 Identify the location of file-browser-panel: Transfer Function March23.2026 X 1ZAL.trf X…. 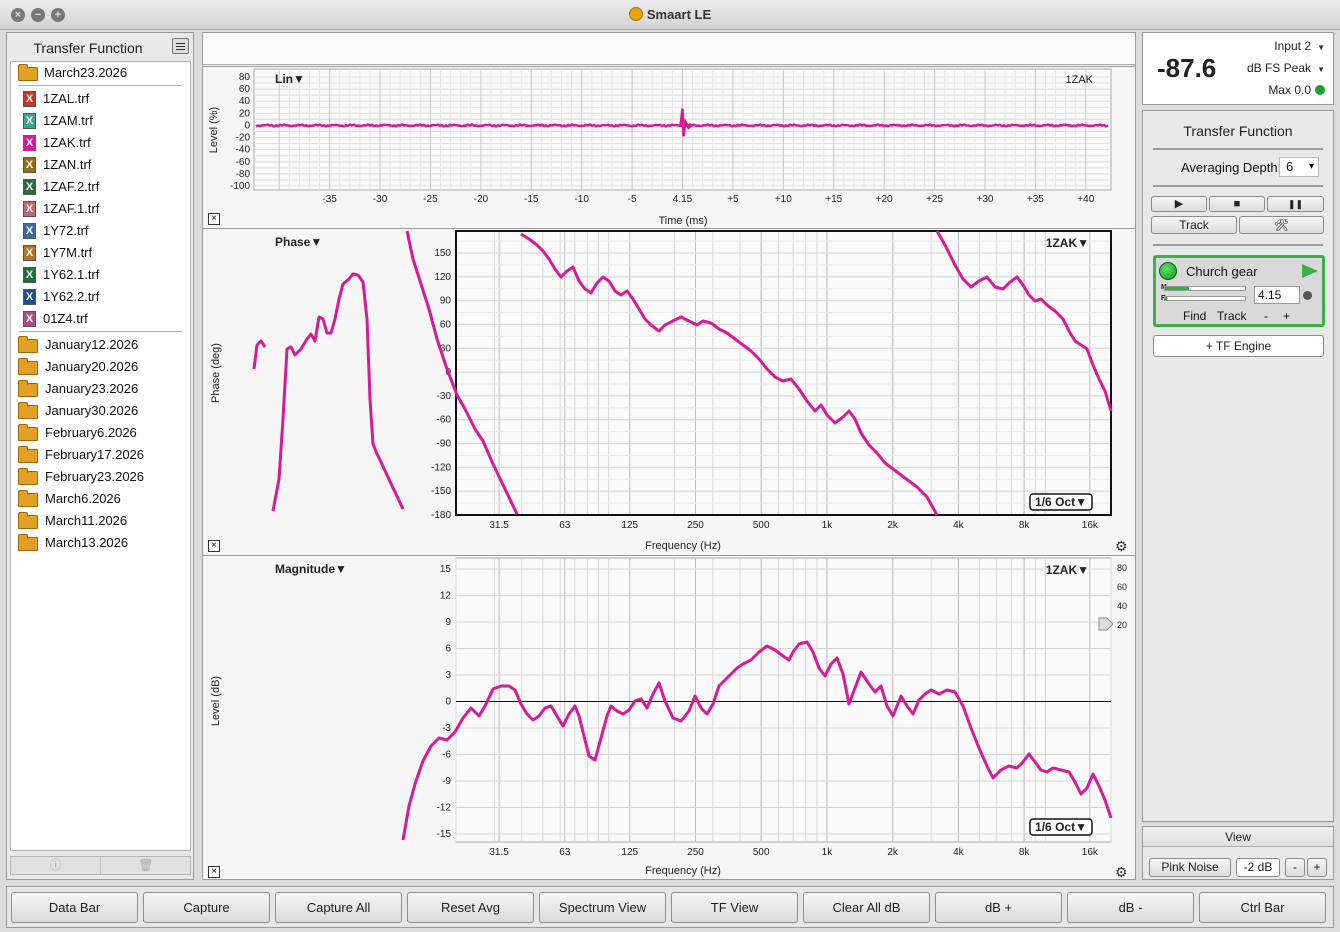
(100, 456).